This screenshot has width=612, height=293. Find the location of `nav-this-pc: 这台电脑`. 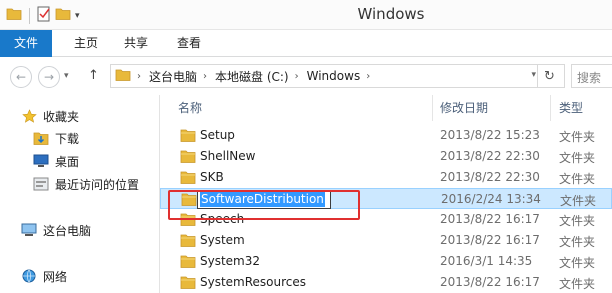

nav-this-pc: 这台电脑 is located at coordinates (55, 230).